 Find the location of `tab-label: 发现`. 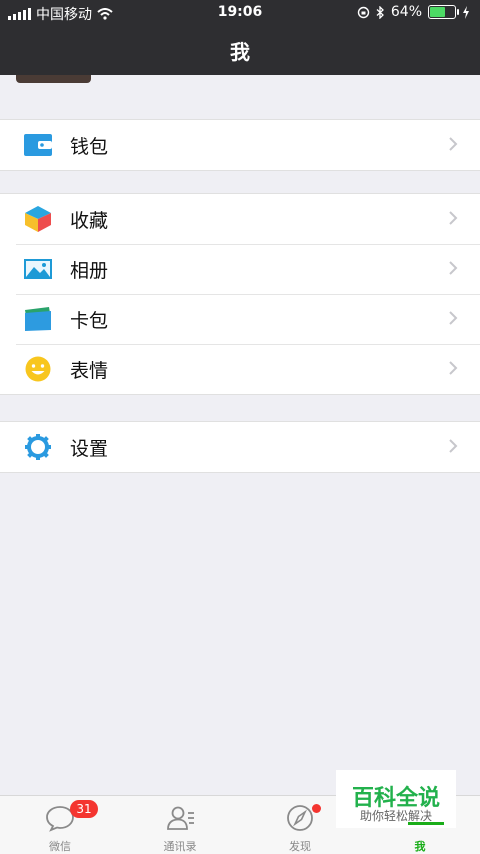

tab-label: 发现 is located at coordinates (300, 846).